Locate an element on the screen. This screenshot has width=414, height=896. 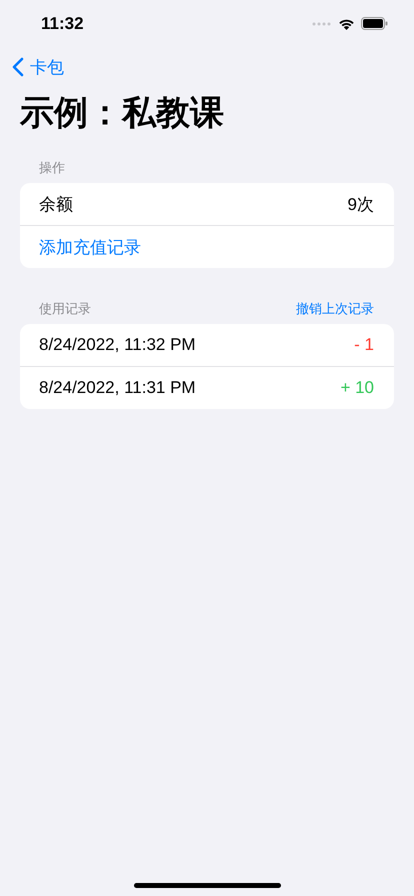
record-change: + 10 is located at coordinates (357, 388).